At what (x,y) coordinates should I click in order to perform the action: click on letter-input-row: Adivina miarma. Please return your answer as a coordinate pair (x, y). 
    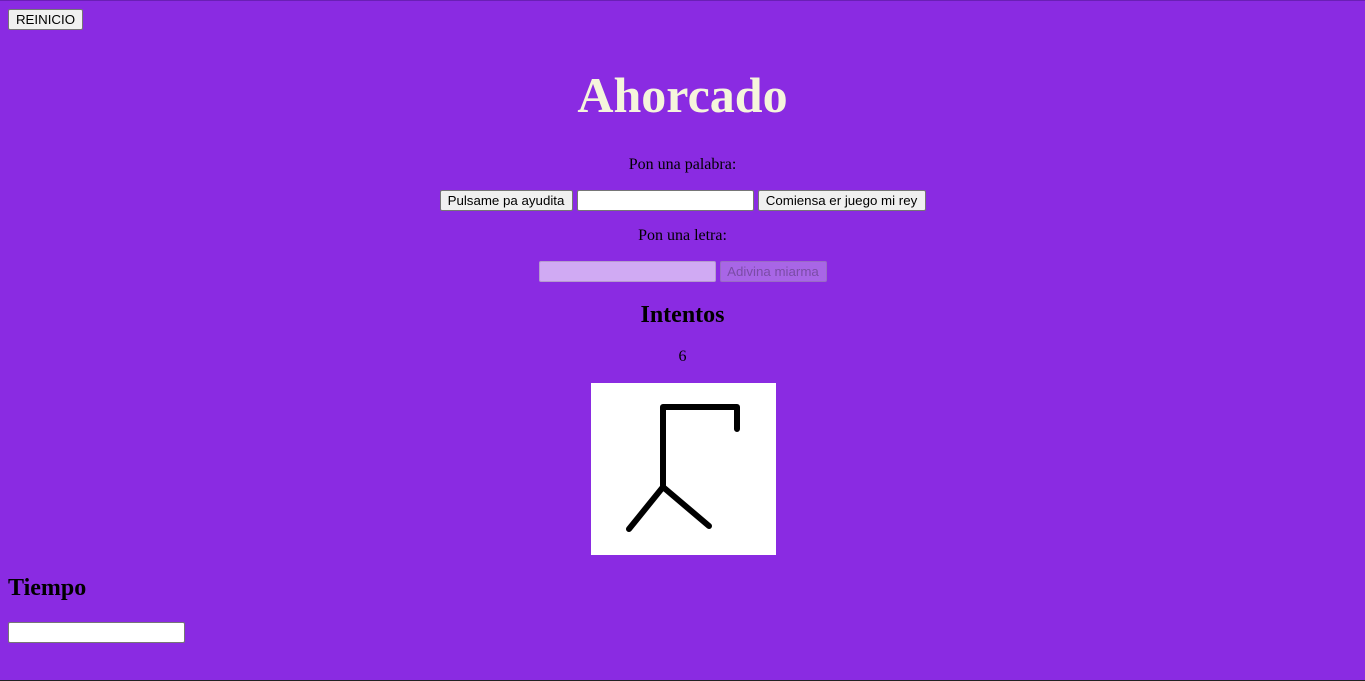
    Looking at the image, I should click on (682, 271).